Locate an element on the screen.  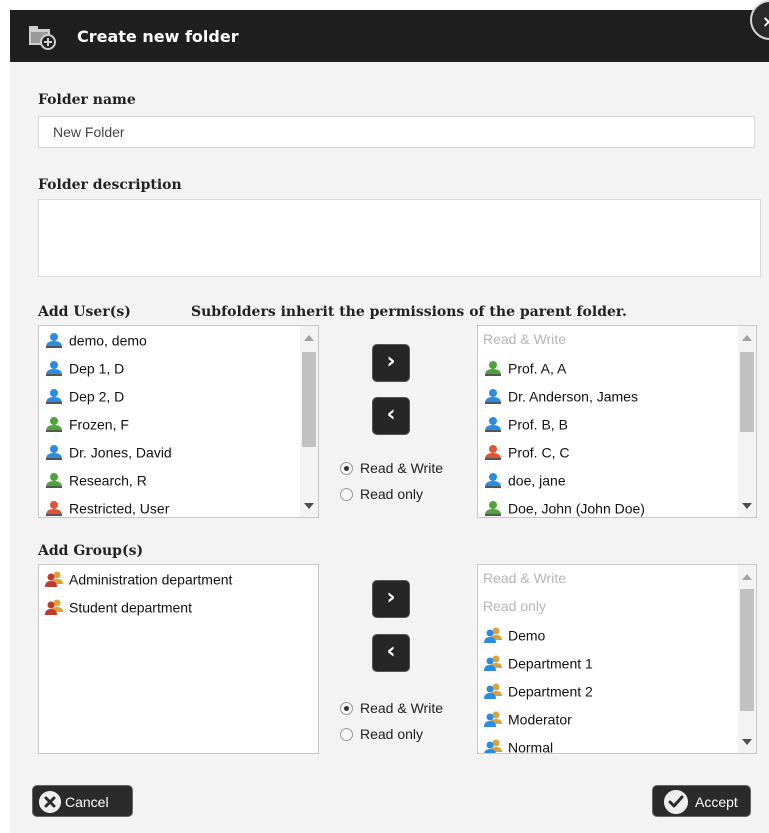
available-user-item: Restricted, User is located at coordinates (169, 505).